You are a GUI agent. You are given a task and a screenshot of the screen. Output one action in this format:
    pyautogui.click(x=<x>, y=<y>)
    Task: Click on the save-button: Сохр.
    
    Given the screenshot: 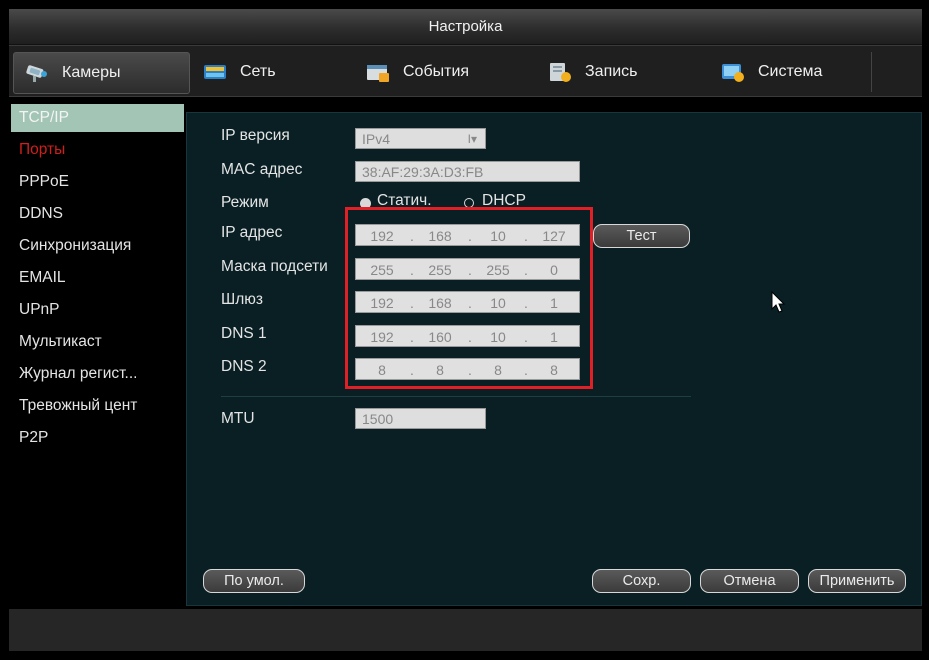 What is the action you would take?
    pyautogui.click(x=641, y=581)
    